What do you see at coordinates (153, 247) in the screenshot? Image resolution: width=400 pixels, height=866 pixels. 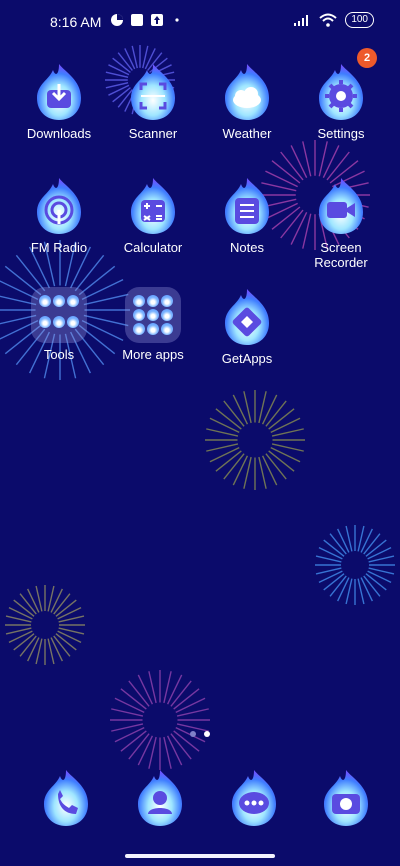 I see `app-label-calculator: Calculator` at bounding box center [153, 247].